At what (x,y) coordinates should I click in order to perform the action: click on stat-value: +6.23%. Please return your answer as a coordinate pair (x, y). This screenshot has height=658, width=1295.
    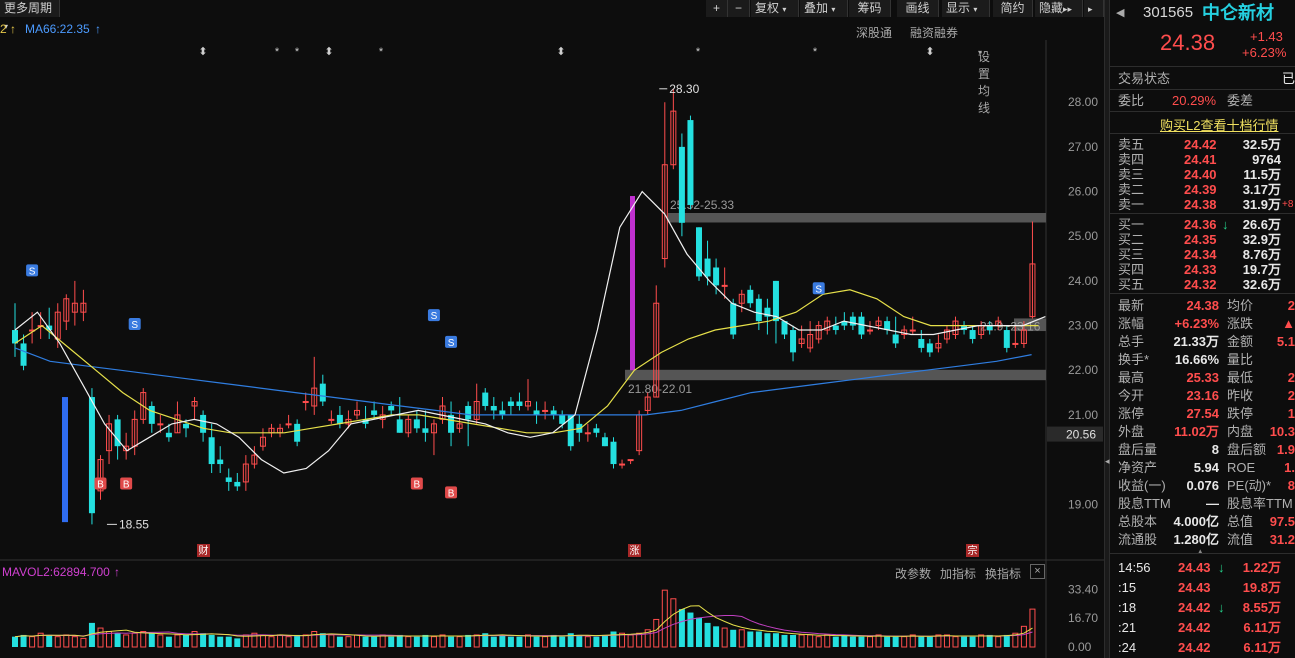
    Looking at the image, I should click on (1196, 323).